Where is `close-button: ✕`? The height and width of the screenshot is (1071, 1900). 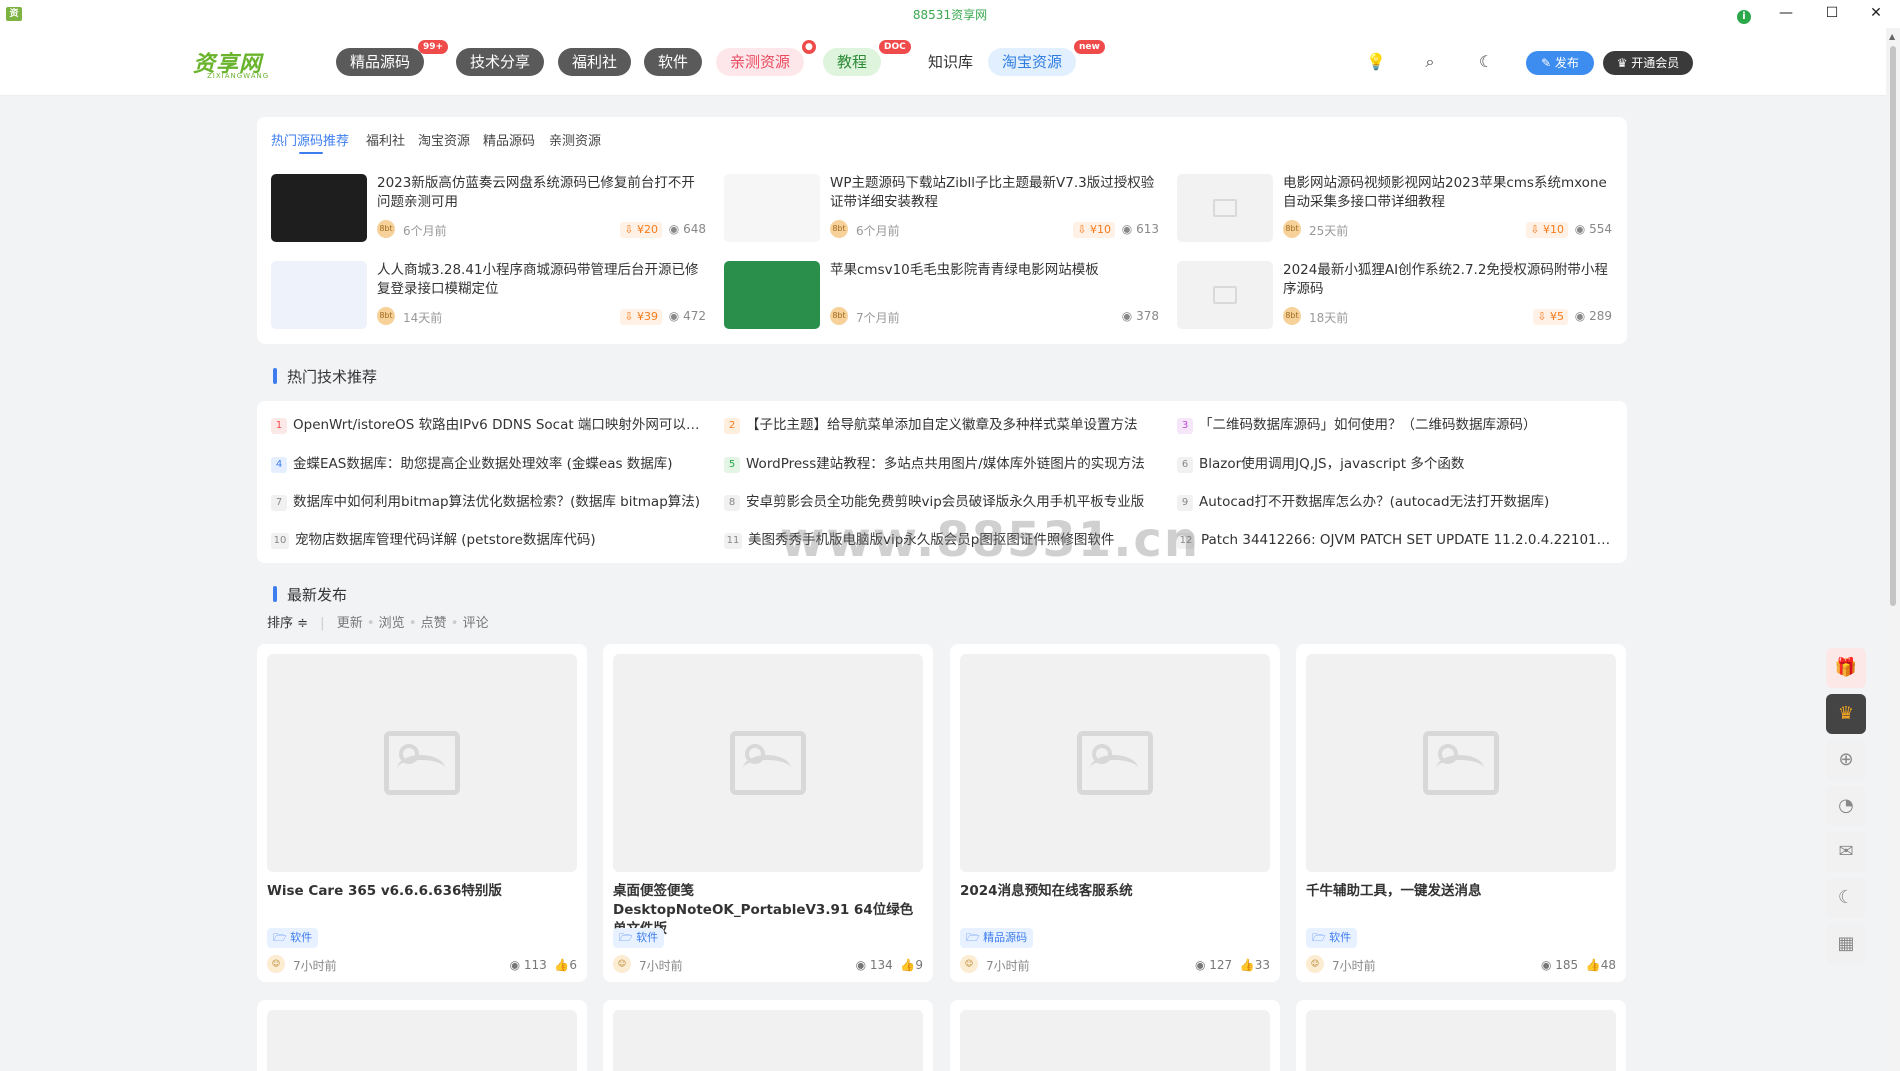 close-button: ✕ is located at coordinates (1876, 13).